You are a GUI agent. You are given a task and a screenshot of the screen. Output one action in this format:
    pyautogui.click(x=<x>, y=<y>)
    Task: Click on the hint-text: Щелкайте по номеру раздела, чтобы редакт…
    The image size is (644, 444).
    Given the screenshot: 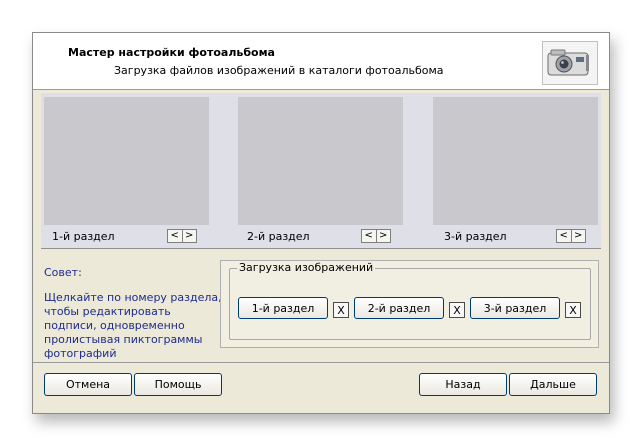 What is the action you would take?
    pyautogui.click(x=133, y=325)
    